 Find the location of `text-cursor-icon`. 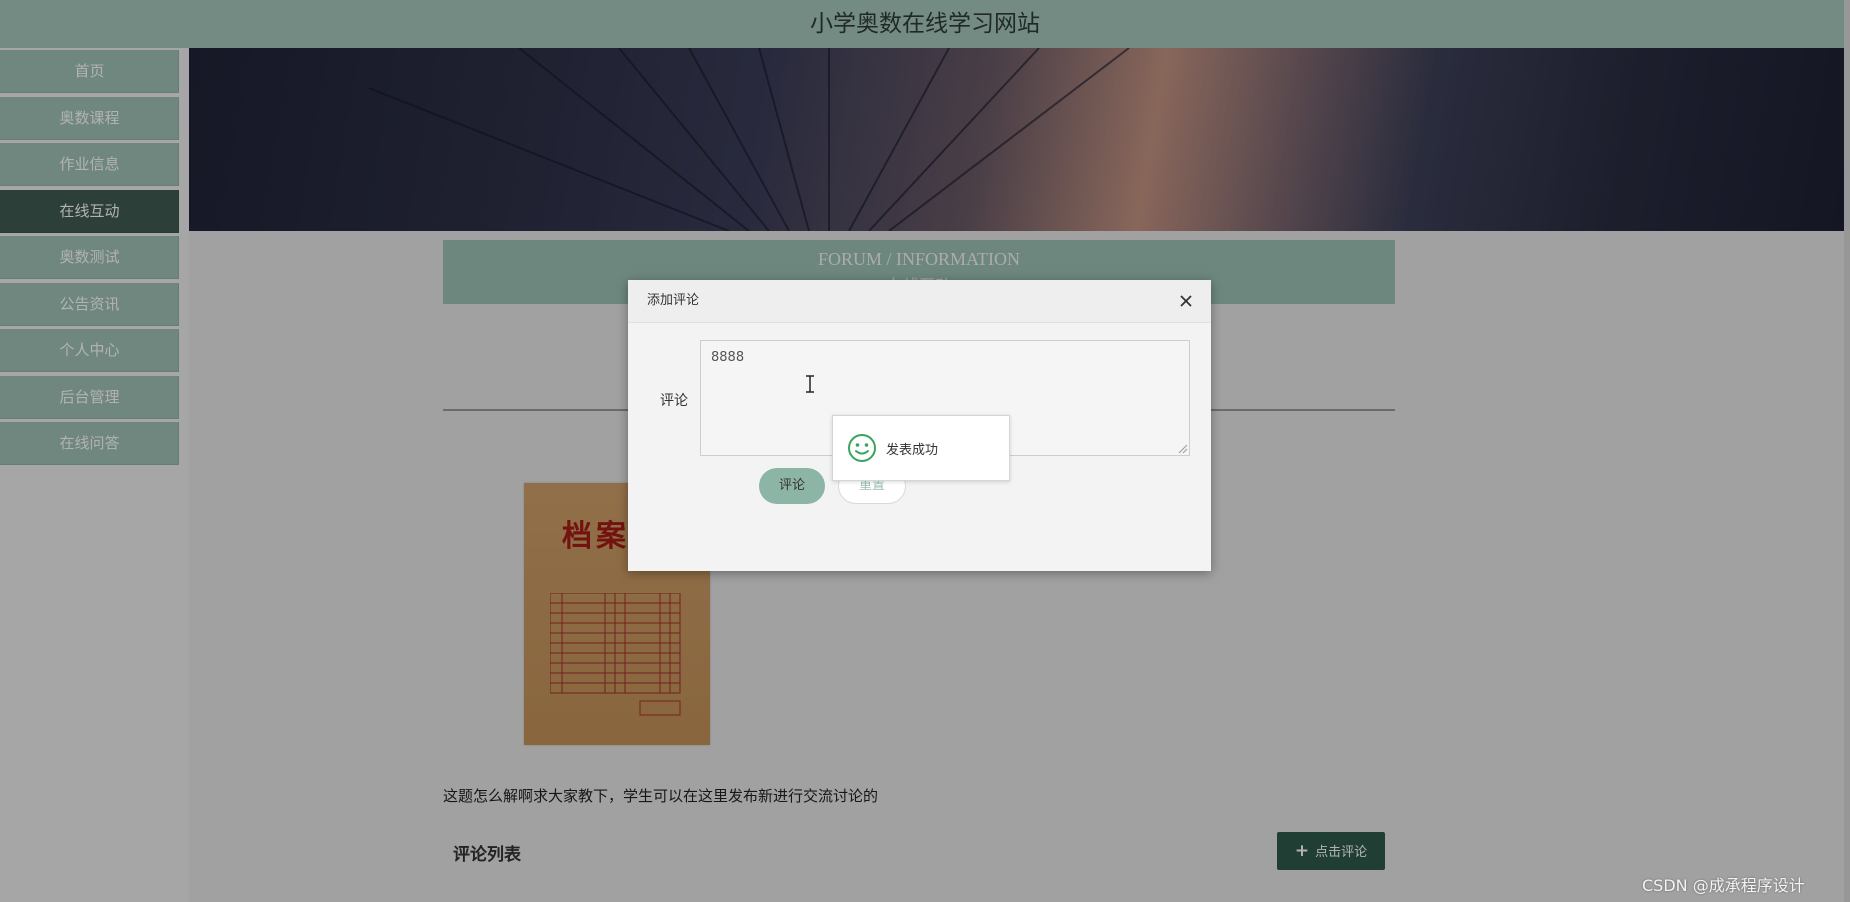

text-cursor-icon is located at coordinates (810, 384).